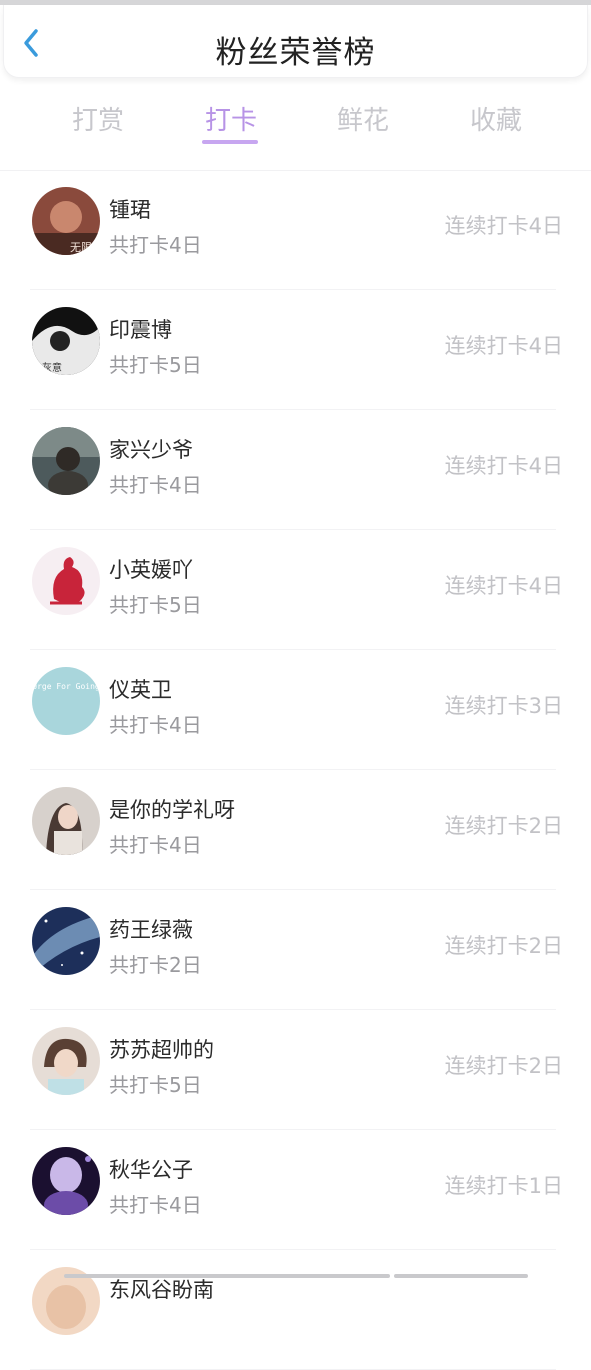 The image size is (591, 1370). I want to click on list-item: 苏苏超帅的 共打卡5日 连续打卡2日, so click(293, 1070).